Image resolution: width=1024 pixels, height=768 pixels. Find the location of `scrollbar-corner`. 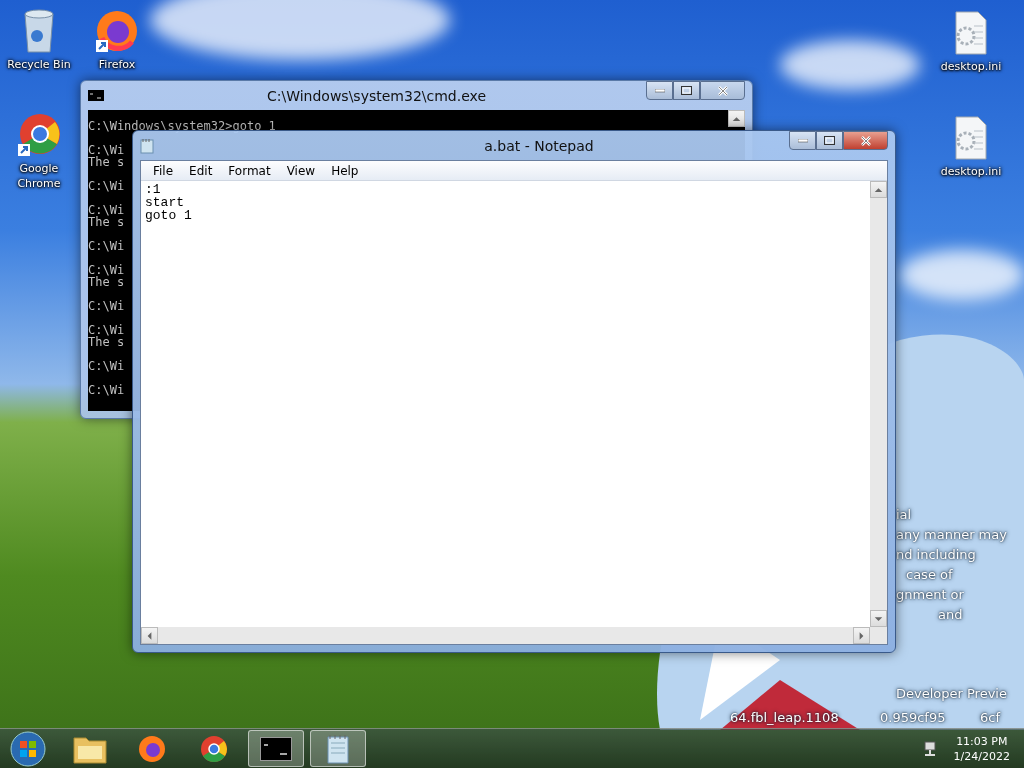

scrollbar-corner is located at coordinates (878, 635).